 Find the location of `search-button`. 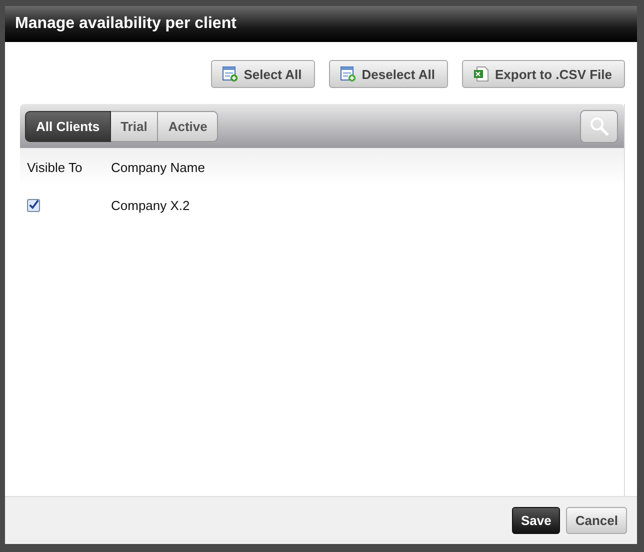

search-button is located at coordinates (599, 126).